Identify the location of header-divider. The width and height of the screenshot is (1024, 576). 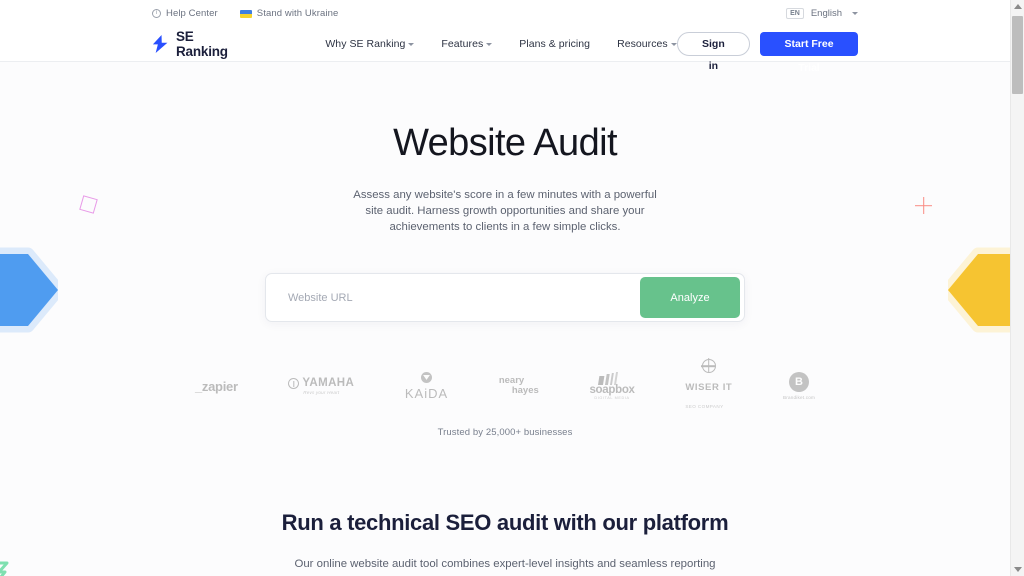
(505, 61).